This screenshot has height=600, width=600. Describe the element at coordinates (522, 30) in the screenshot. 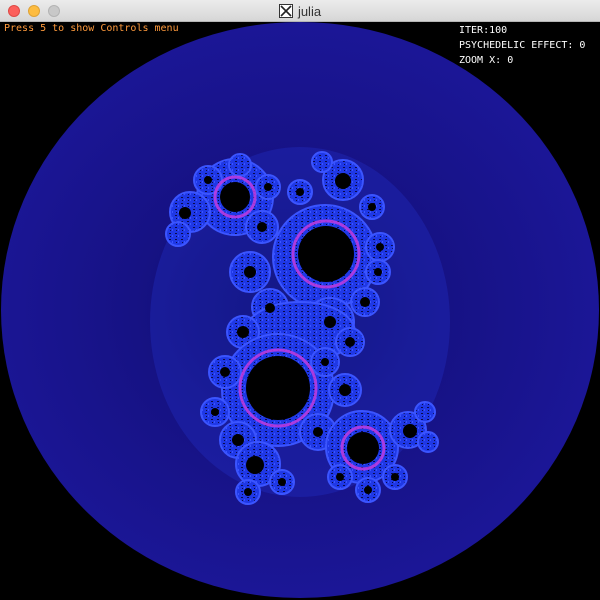

I see `iteration-readout: ITER:100` at that location.